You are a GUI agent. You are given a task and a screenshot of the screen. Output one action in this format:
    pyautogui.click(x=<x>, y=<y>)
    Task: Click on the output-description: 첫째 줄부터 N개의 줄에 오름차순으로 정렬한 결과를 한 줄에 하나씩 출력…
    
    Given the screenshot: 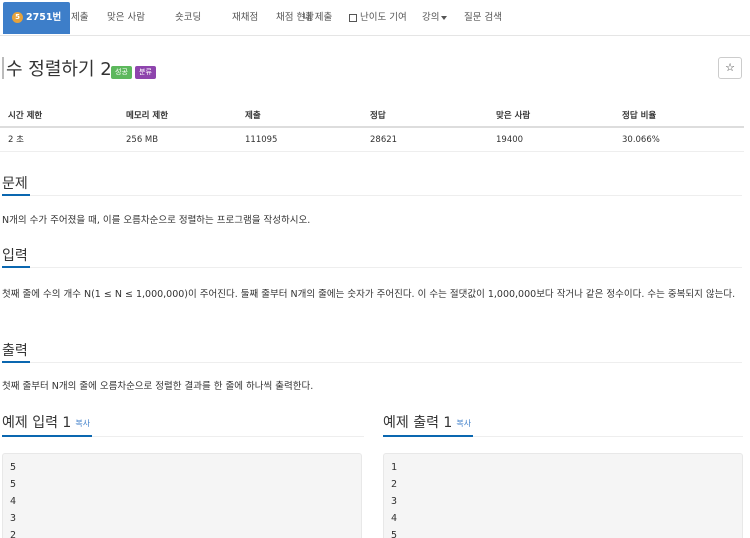 What is the action you would take?
    pyautogui.click(x=158, y=386)
    